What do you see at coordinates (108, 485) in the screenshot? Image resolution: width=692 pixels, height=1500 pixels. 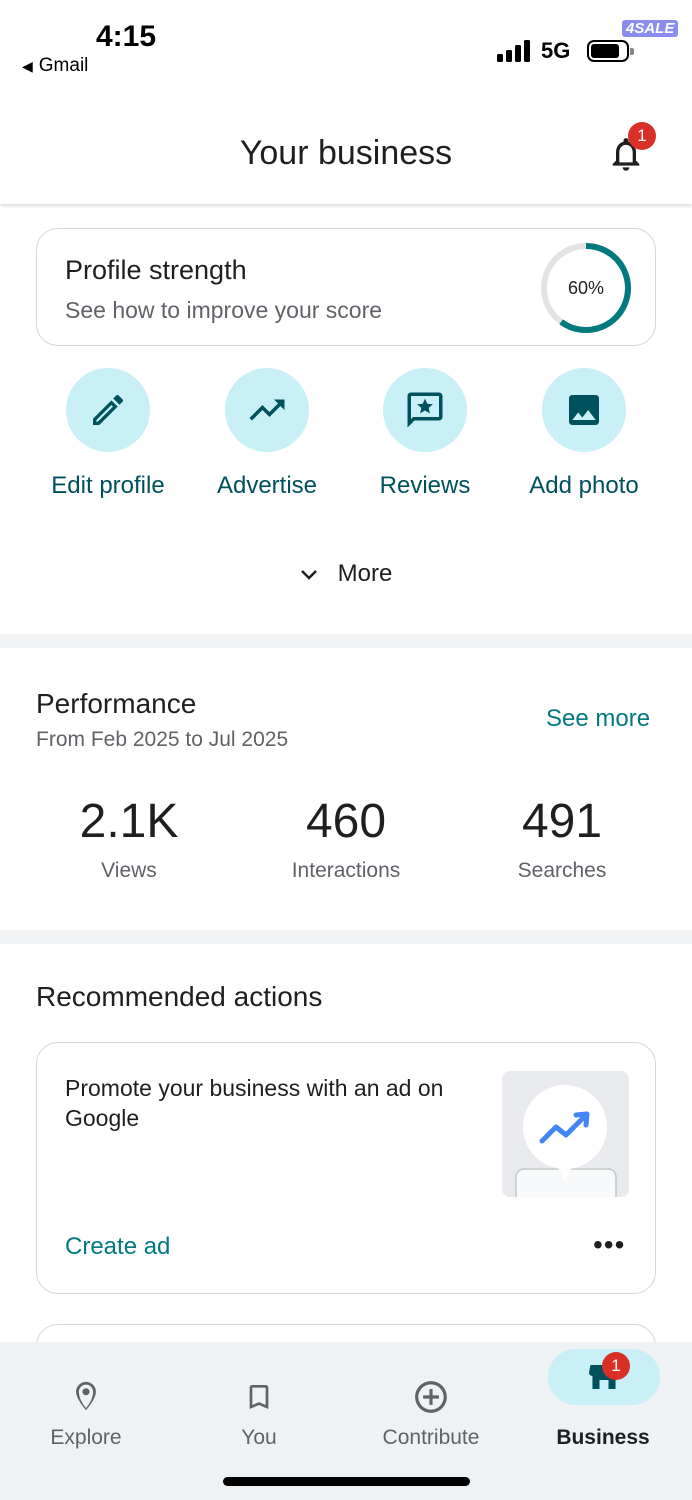 I see `edit-profile-label: Edit profile` at bounding box center [108, 485].